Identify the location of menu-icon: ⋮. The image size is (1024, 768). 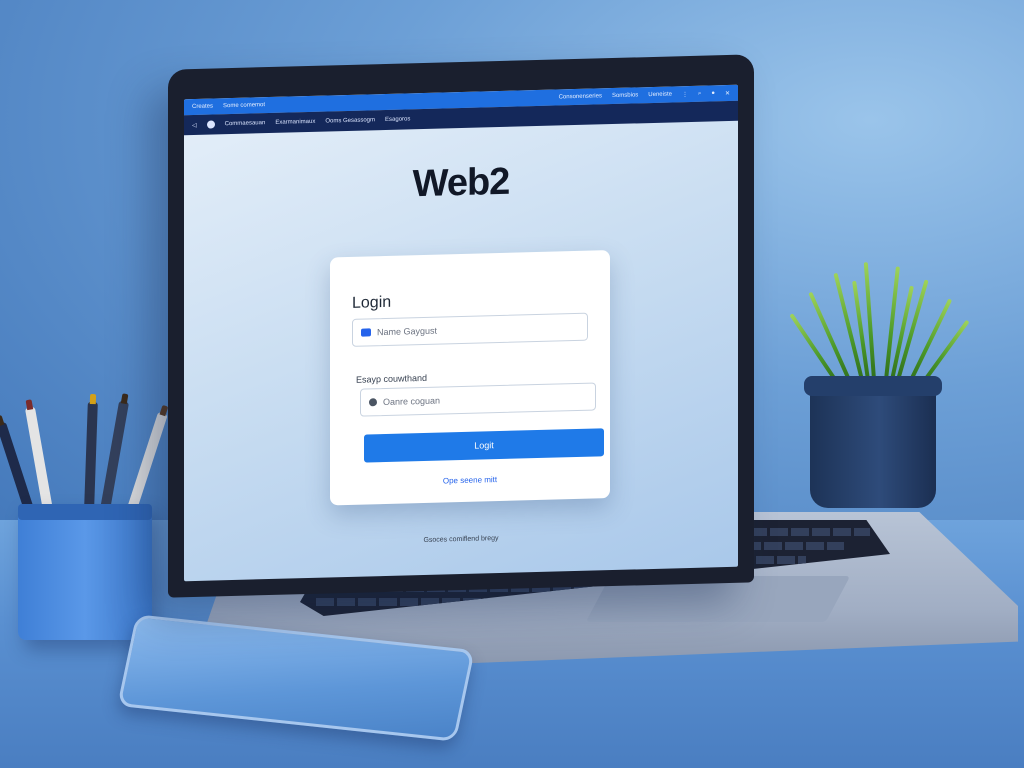
(685, 94).